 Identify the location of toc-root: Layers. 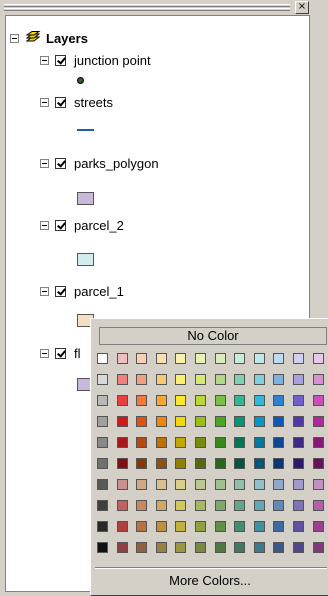
(49, 38).